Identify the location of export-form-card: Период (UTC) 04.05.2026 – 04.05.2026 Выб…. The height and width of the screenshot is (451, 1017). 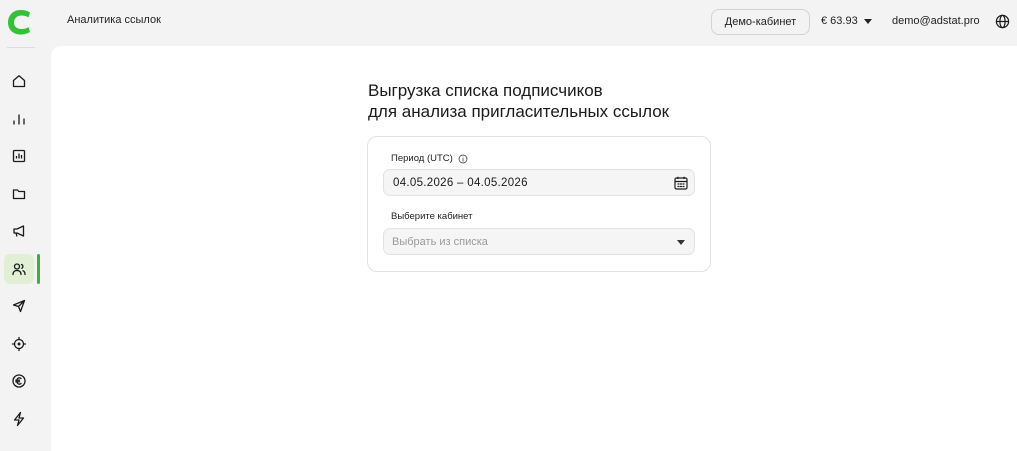
(539, 204).